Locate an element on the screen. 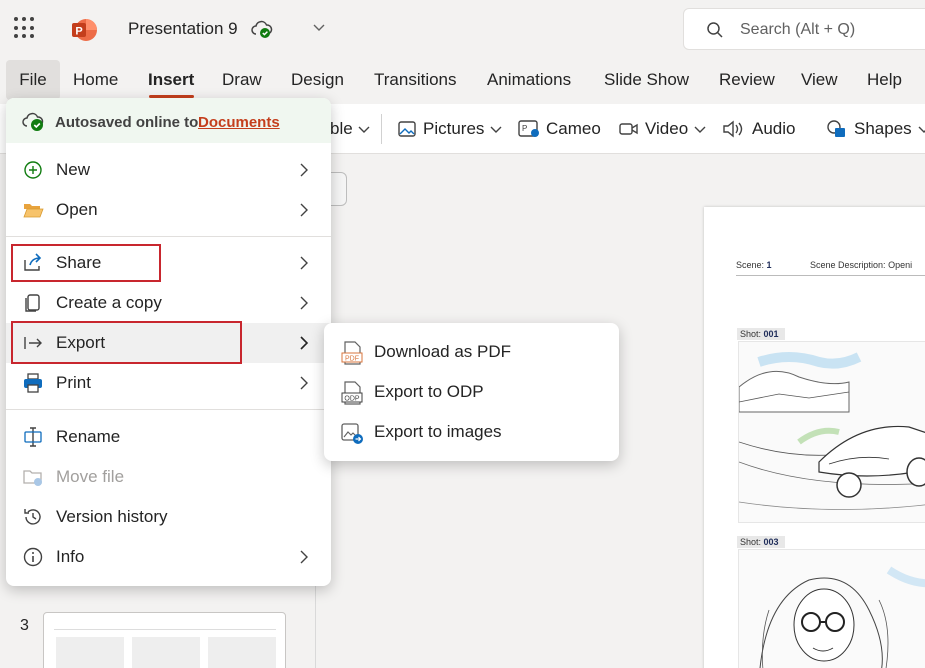  tab-transitions: Transitions is located at coordinates (415, 80).